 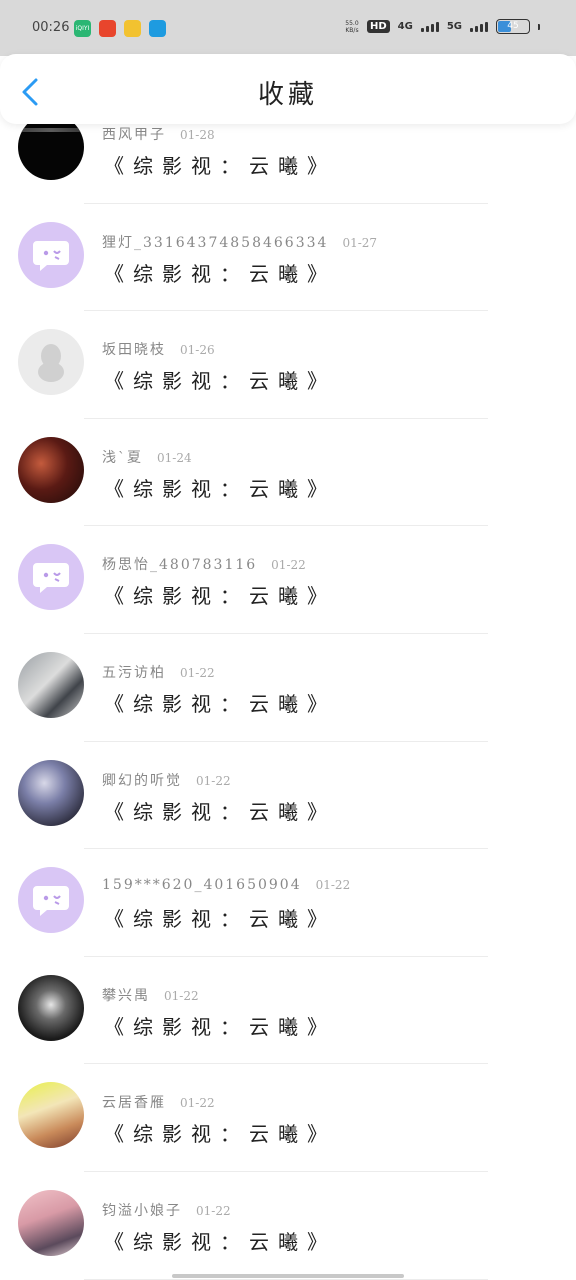 I want to click on list-item: 攀兴禺 01-22 《综影视：云曦》, so click(x=288, y=1011).